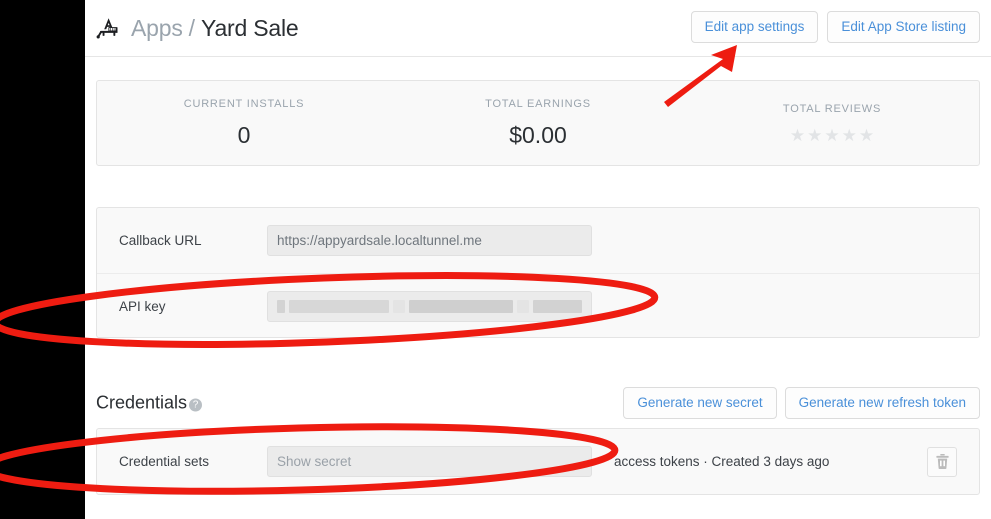 This screenshot has height=519, width=991. I want to click on show-secret-input: Show secret, so click(429, 461).